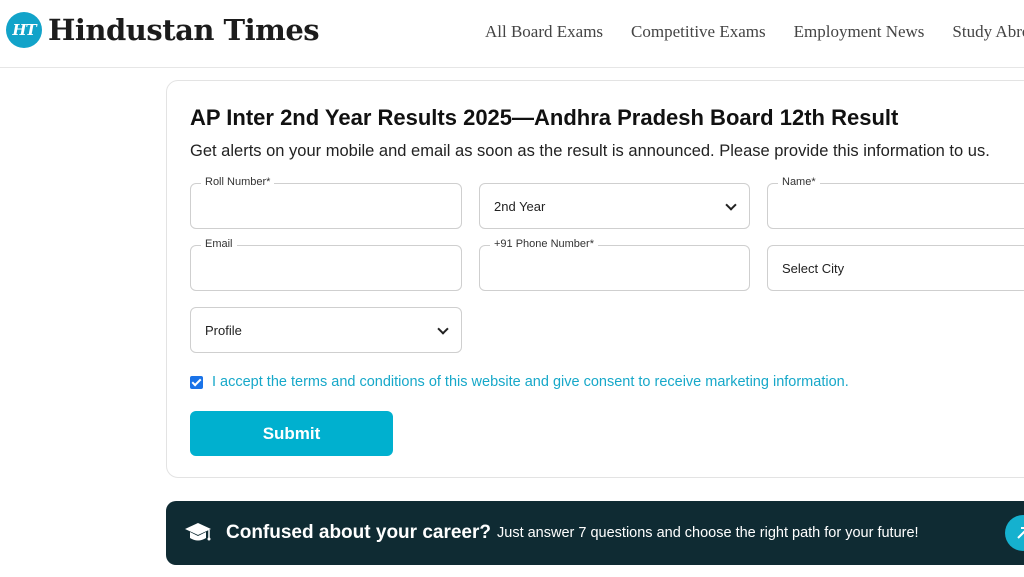 The width and height of the screenshot is (1024, 577). Describe the element at coordinates (698, 32) in the screenshot. I see `nav-competitive-exams: Competitive Exams` at that location.